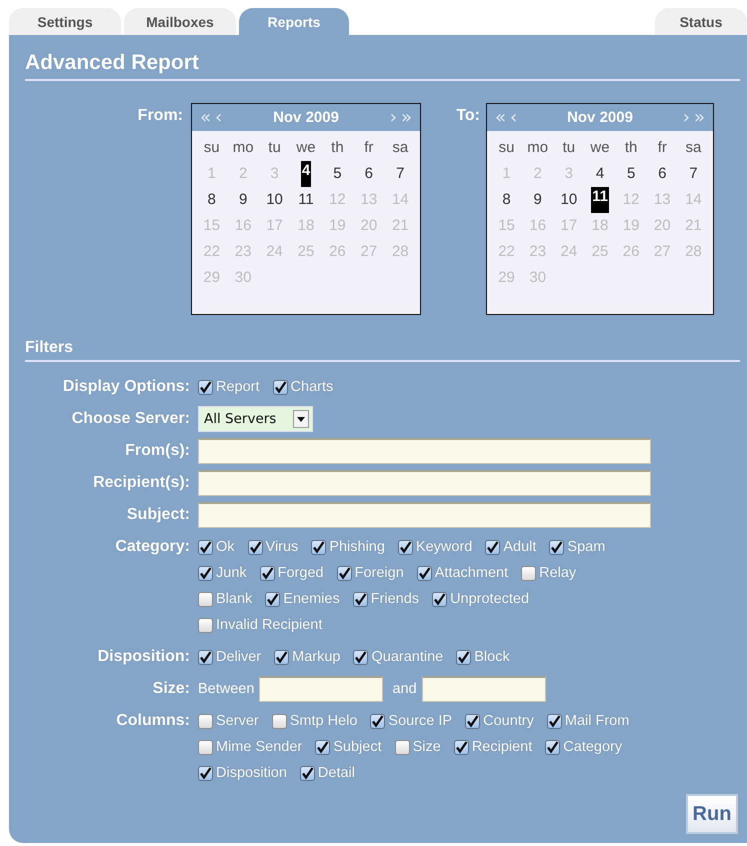 This screenshot has height=846, width=747. Describe the element at coordinates (712, 814) in the screenshot. I see `run-button: Run` at that location.